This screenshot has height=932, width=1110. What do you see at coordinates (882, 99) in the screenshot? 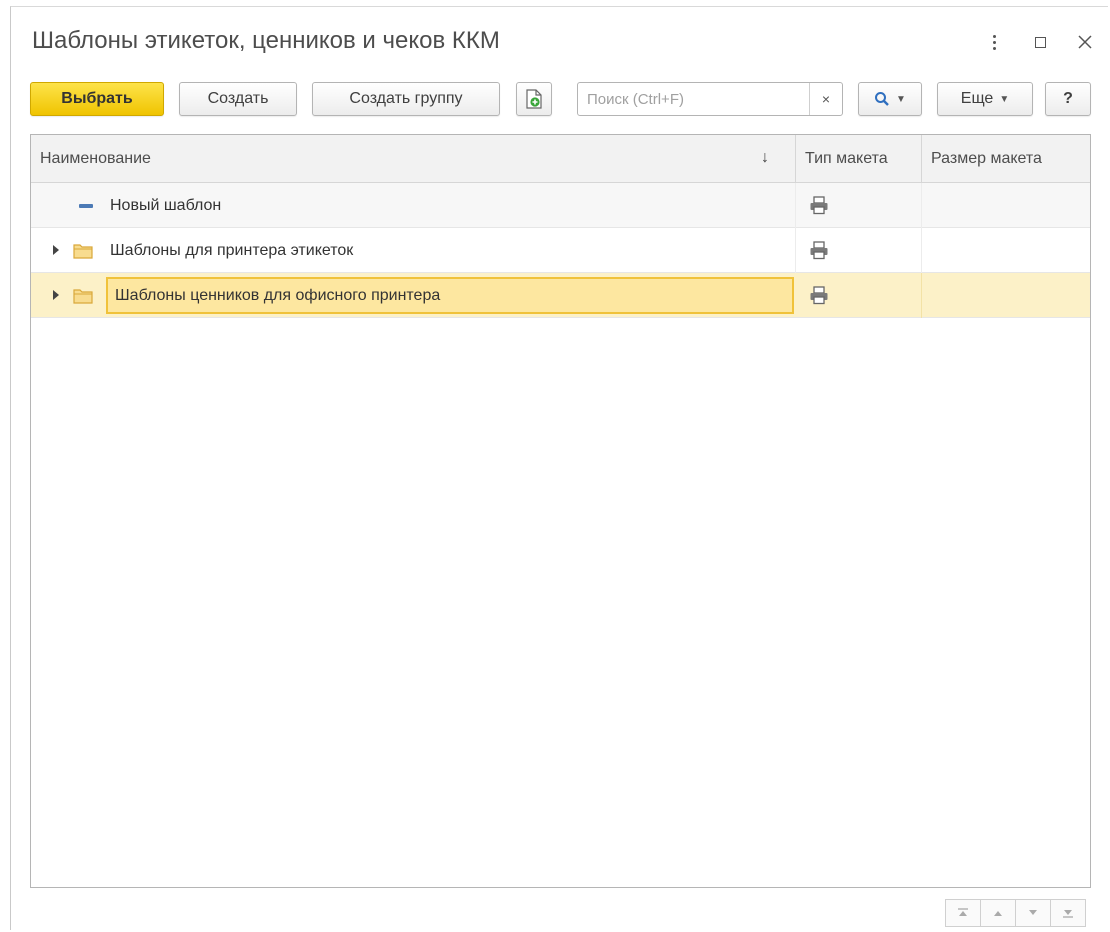
I see `magnifier-icon` at bounding box center [882, 99].